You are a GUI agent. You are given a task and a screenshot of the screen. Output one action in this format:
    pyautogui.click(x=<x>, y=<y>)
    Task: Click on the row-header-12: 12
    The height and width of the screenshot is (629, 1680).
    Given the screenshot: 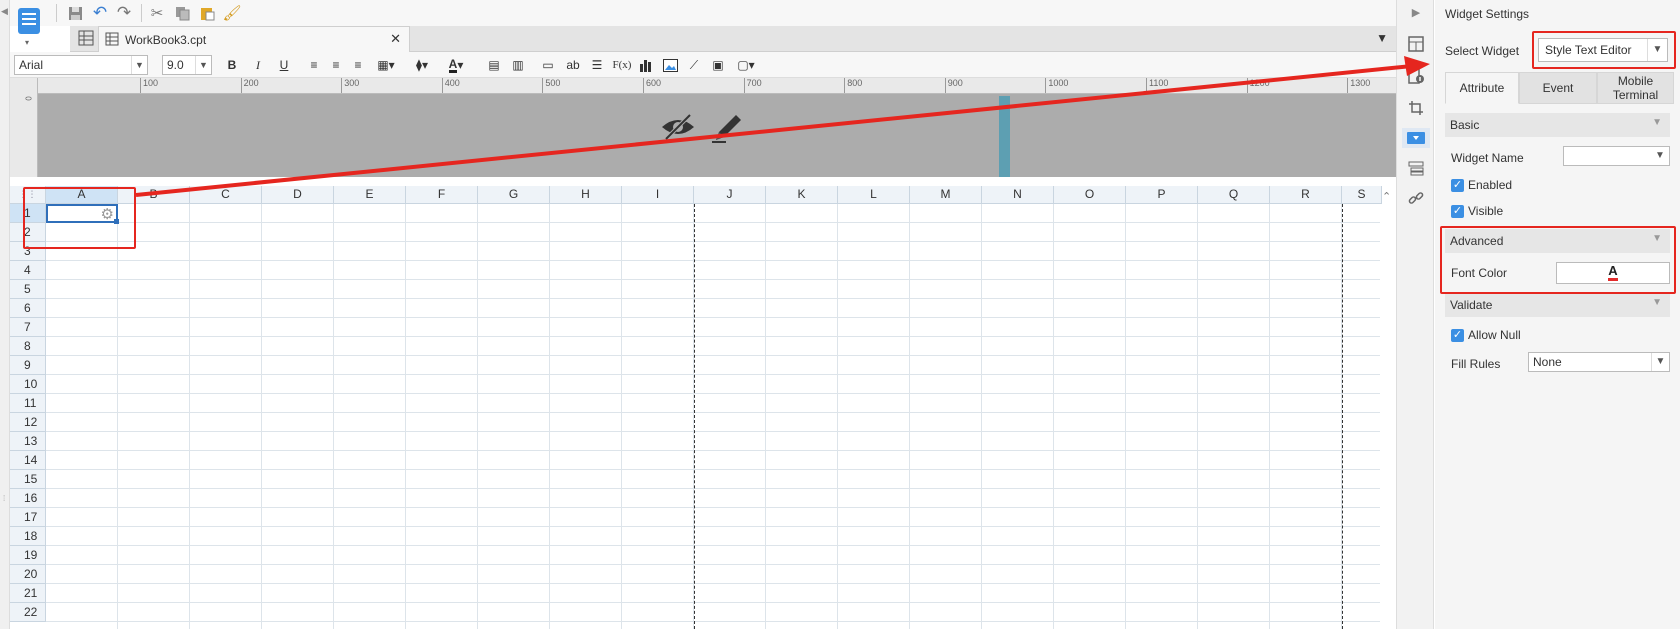 What is the action you would take?
    pyautogui.click(x=28, y=422)
    